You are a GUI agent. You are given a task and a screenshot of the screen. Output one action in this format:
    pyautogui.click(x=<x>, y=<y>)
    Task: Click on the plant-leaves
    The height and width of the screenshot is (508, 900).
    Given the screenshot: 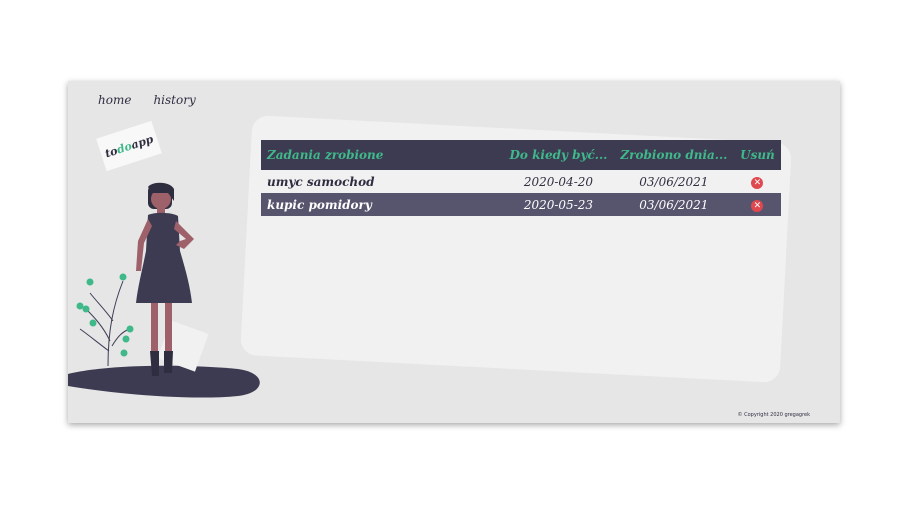 What is the action you would take?
    pyautogui.click(x=105, y=315)
    